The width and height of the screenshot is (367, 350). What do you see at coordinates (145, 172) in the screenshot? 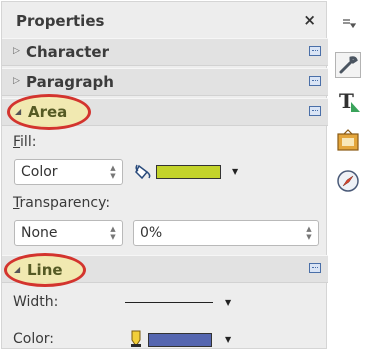
I see `paint-bucket-icon` at bounding box center [145, 172].